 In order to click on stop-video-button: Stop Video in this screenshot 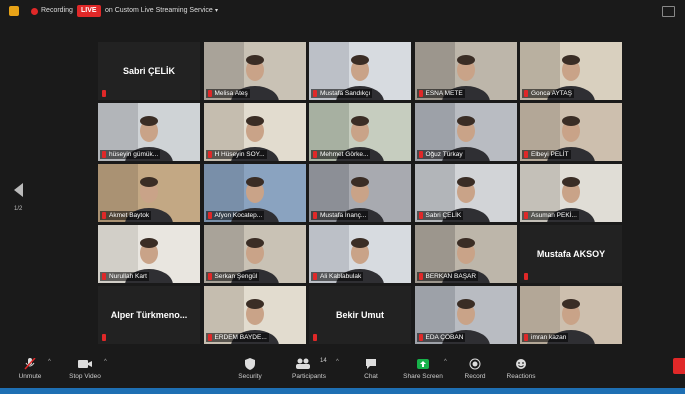, I will do `click(85, 369)`.